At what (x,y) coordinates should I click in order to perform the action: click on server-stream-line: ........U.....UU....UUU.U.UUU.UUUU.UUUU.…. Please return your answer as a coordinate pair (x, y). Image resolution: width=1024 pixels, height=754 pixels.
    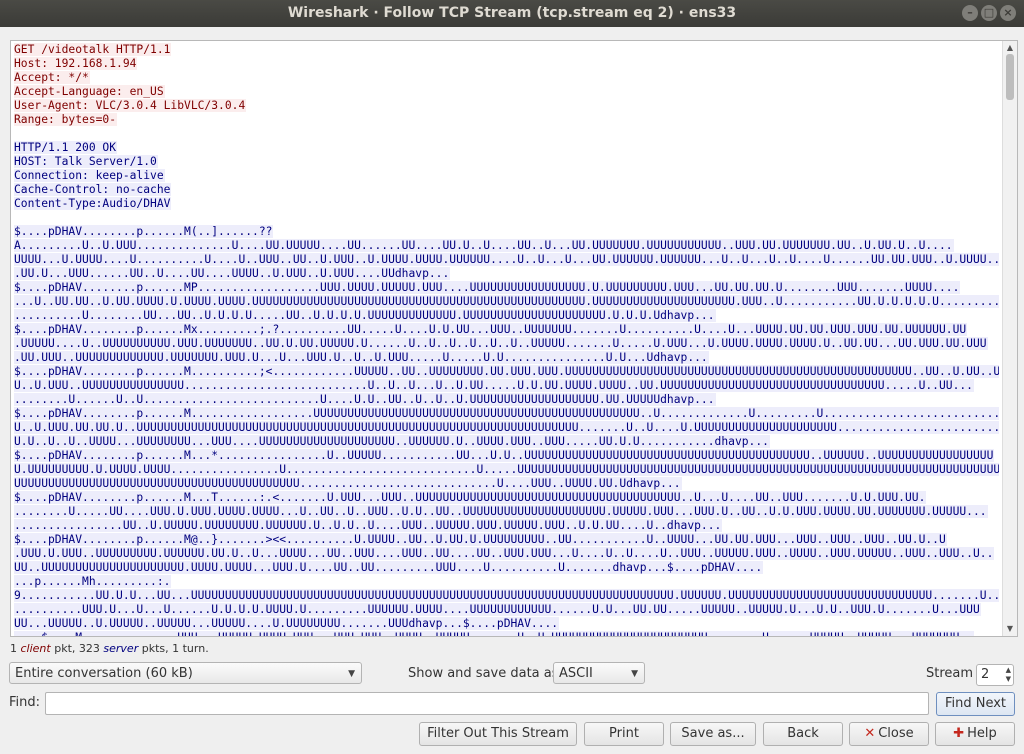
    Looking at the image, I should click on (506, 512).